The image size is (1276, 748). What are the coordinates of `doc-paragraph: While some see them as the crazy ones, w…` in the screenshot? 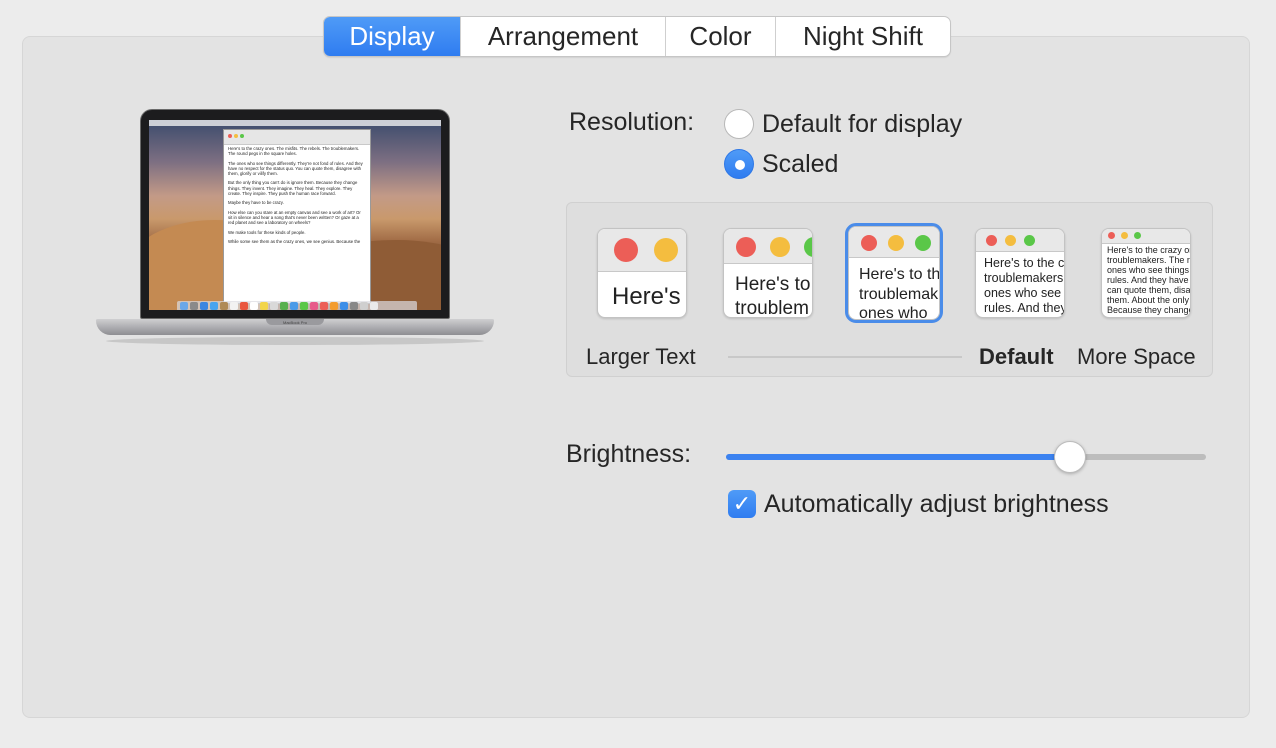 It's located at (294, 241).